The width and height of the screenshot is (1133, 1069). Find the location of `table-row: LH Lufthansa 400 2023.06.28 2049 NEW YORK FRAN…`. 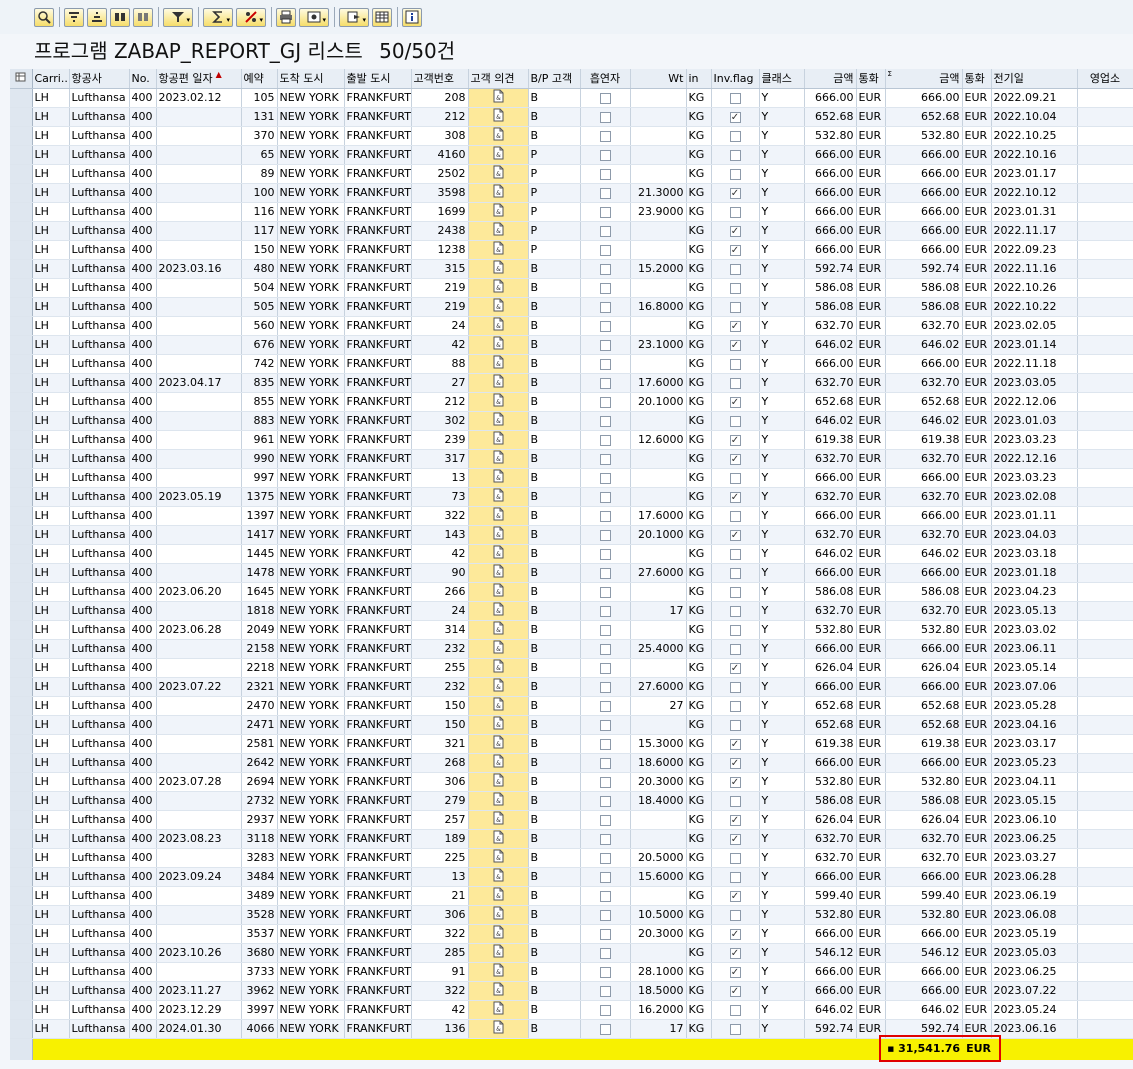

table-row: LH Lufthansa 400 2023.06.28 2049 NEW YORK FRAN… is located at coordinates (571, 630).